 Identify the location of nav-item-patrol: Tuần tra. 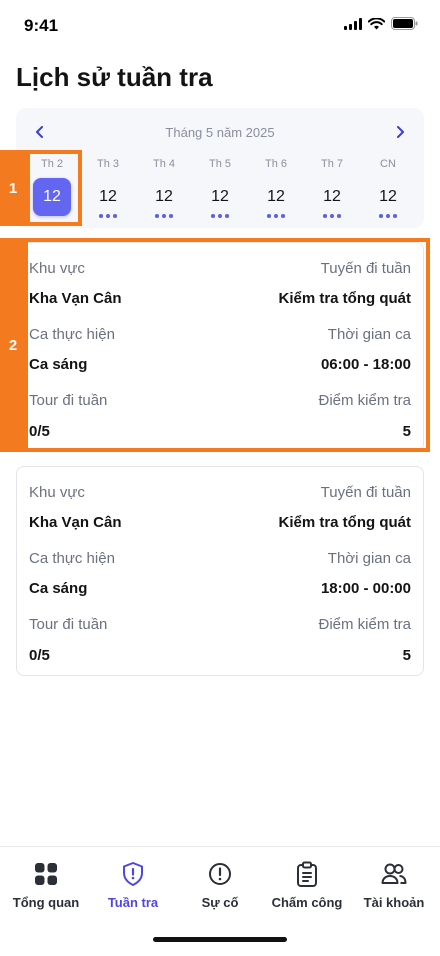
(133, 885).